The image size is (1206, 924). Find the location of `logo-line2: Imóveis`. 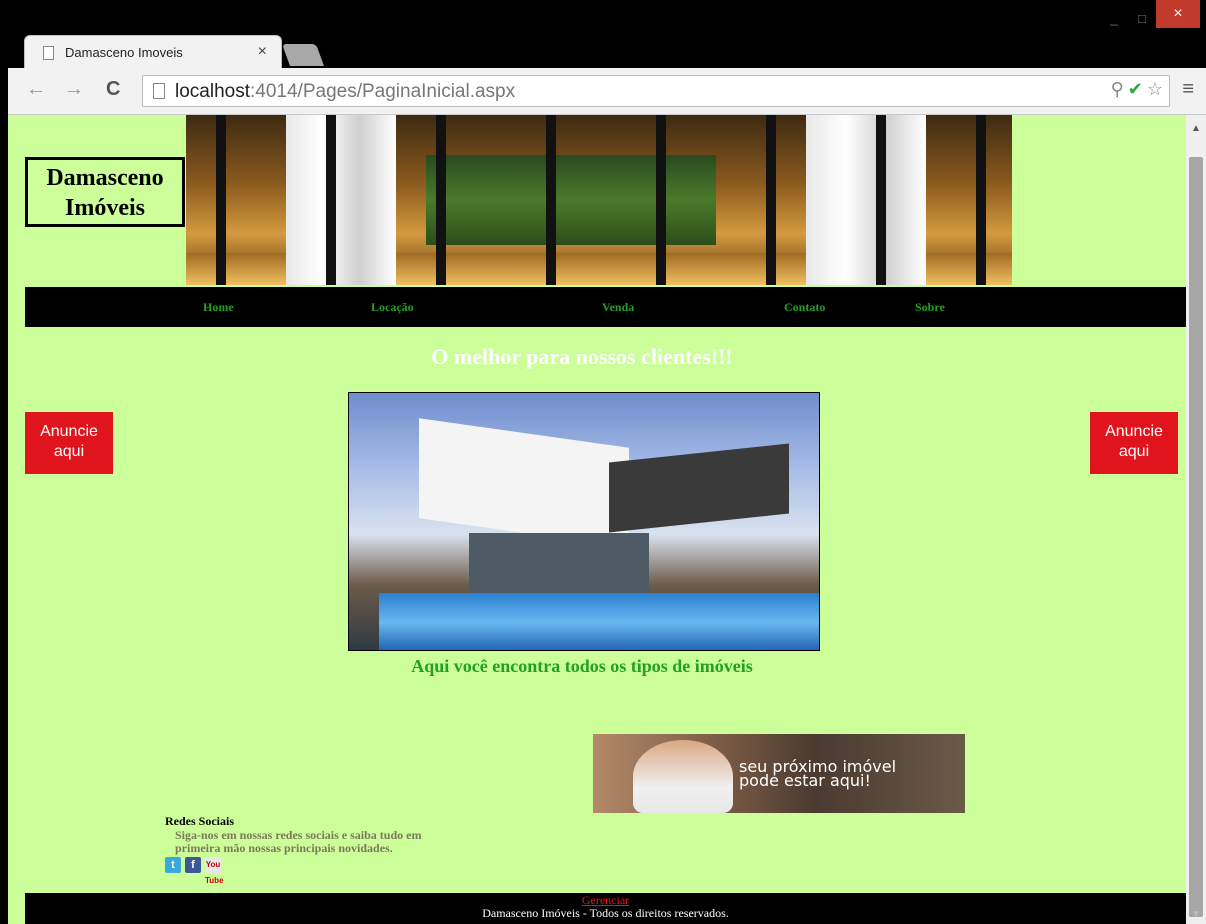

logo-line2: Imóveis is located at coordinates (105, 208).